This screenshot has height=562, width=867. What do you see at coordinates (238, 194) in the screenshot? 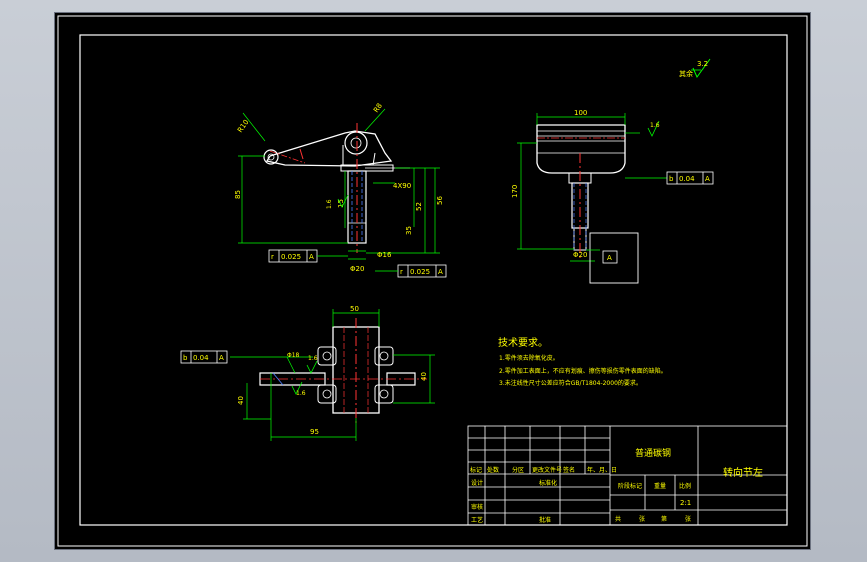
I see `front-dim-85: 85` at bounding box center [238, 194].